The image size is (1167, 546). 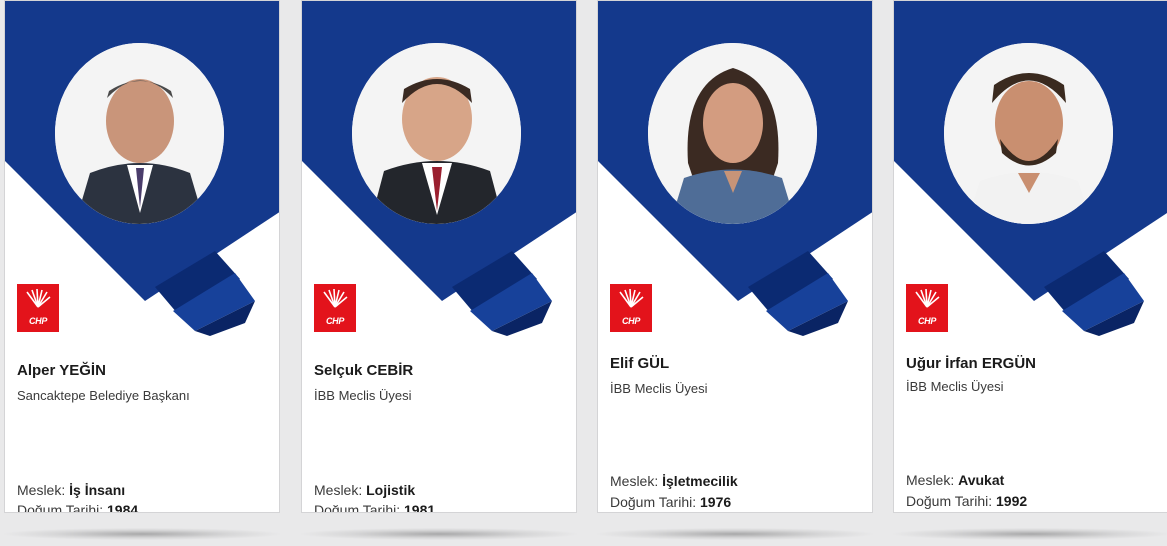 What do you see at coordinates (364, 490) in the screenshot?
I see `profession-line: Meslek: Lojistik` at bounding box center [364, 490].